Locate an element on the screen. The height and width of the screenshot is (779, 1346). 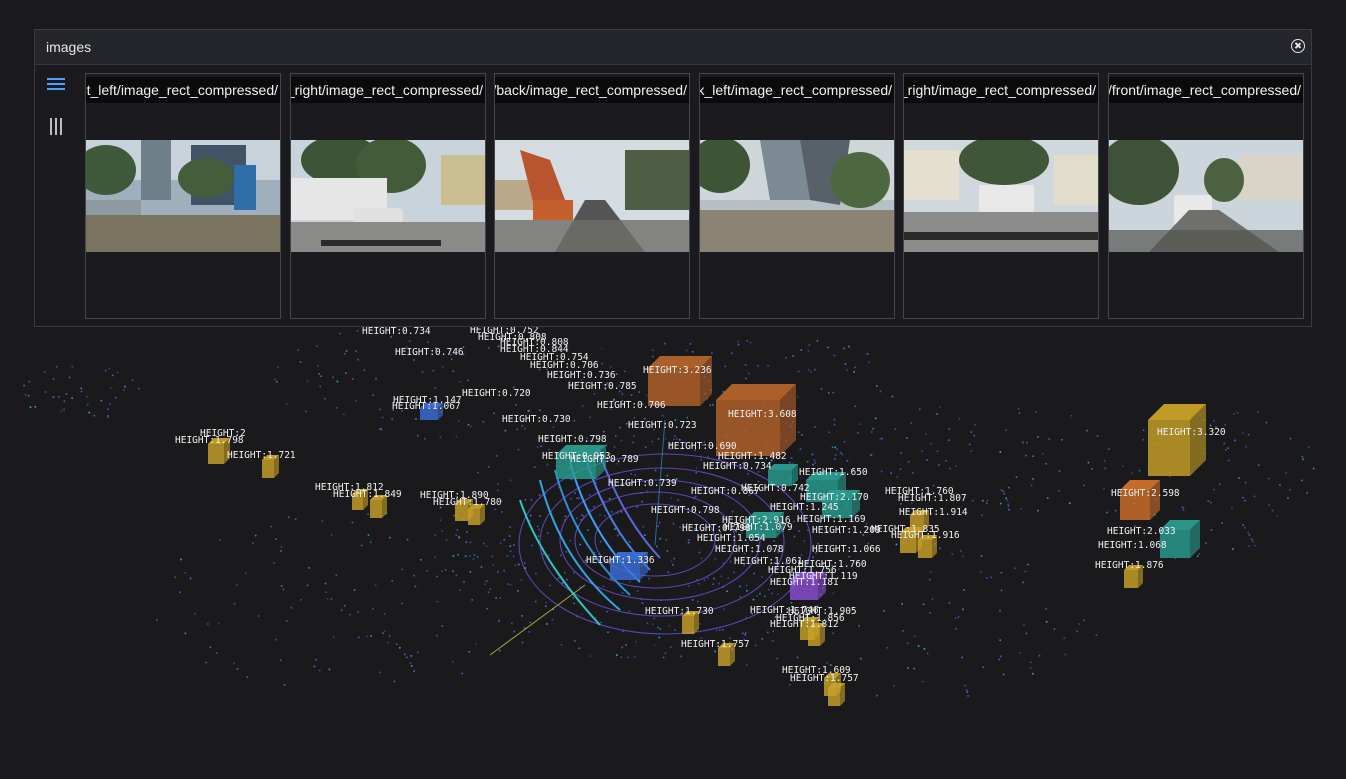
camera-tile: /camera/back_left/image_rect_compressed is located at coordinates (797, 196).